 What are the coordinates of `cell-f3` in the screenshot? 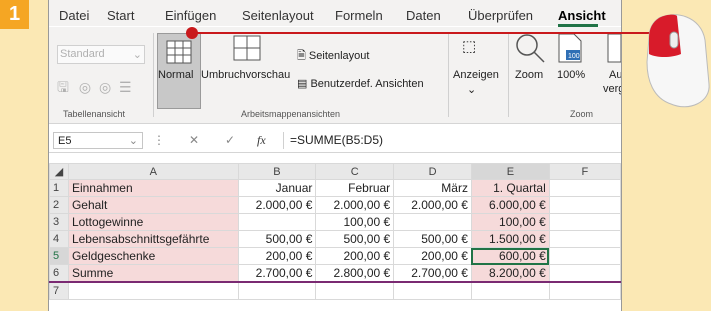 It's located at (584, 222).